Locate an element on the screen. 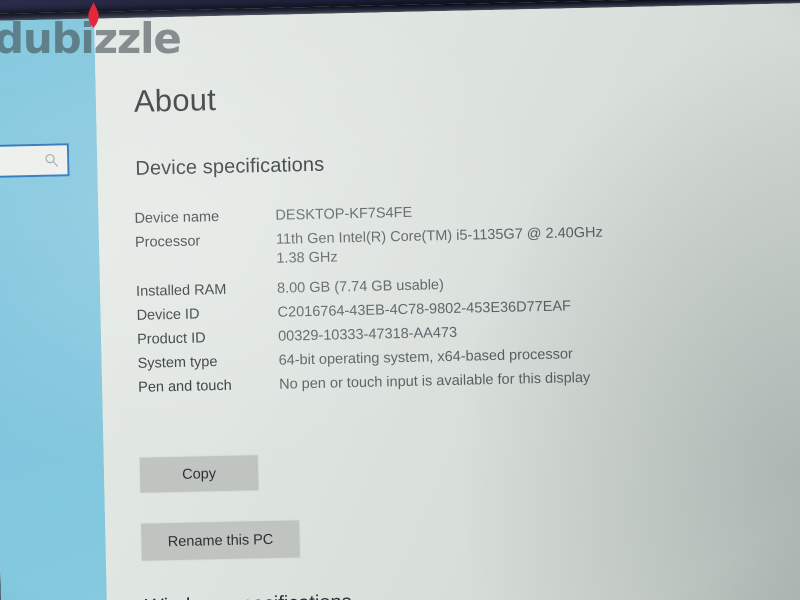 The image size is (800, 600). spec-label: Device name is located at coordinates (177, 218).